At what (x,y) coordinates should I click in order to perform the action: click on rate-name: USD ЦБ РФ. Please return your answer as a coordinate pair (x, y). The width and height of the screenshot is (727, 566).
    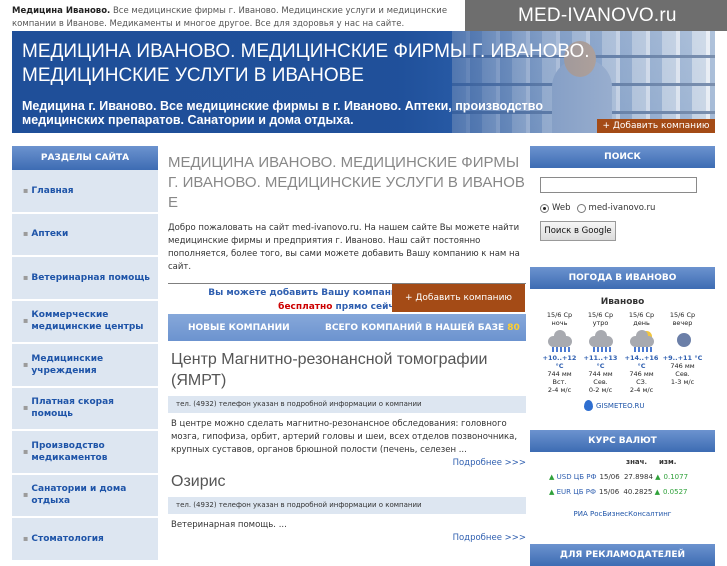
    Looking at the image, I should click on (577, 477).